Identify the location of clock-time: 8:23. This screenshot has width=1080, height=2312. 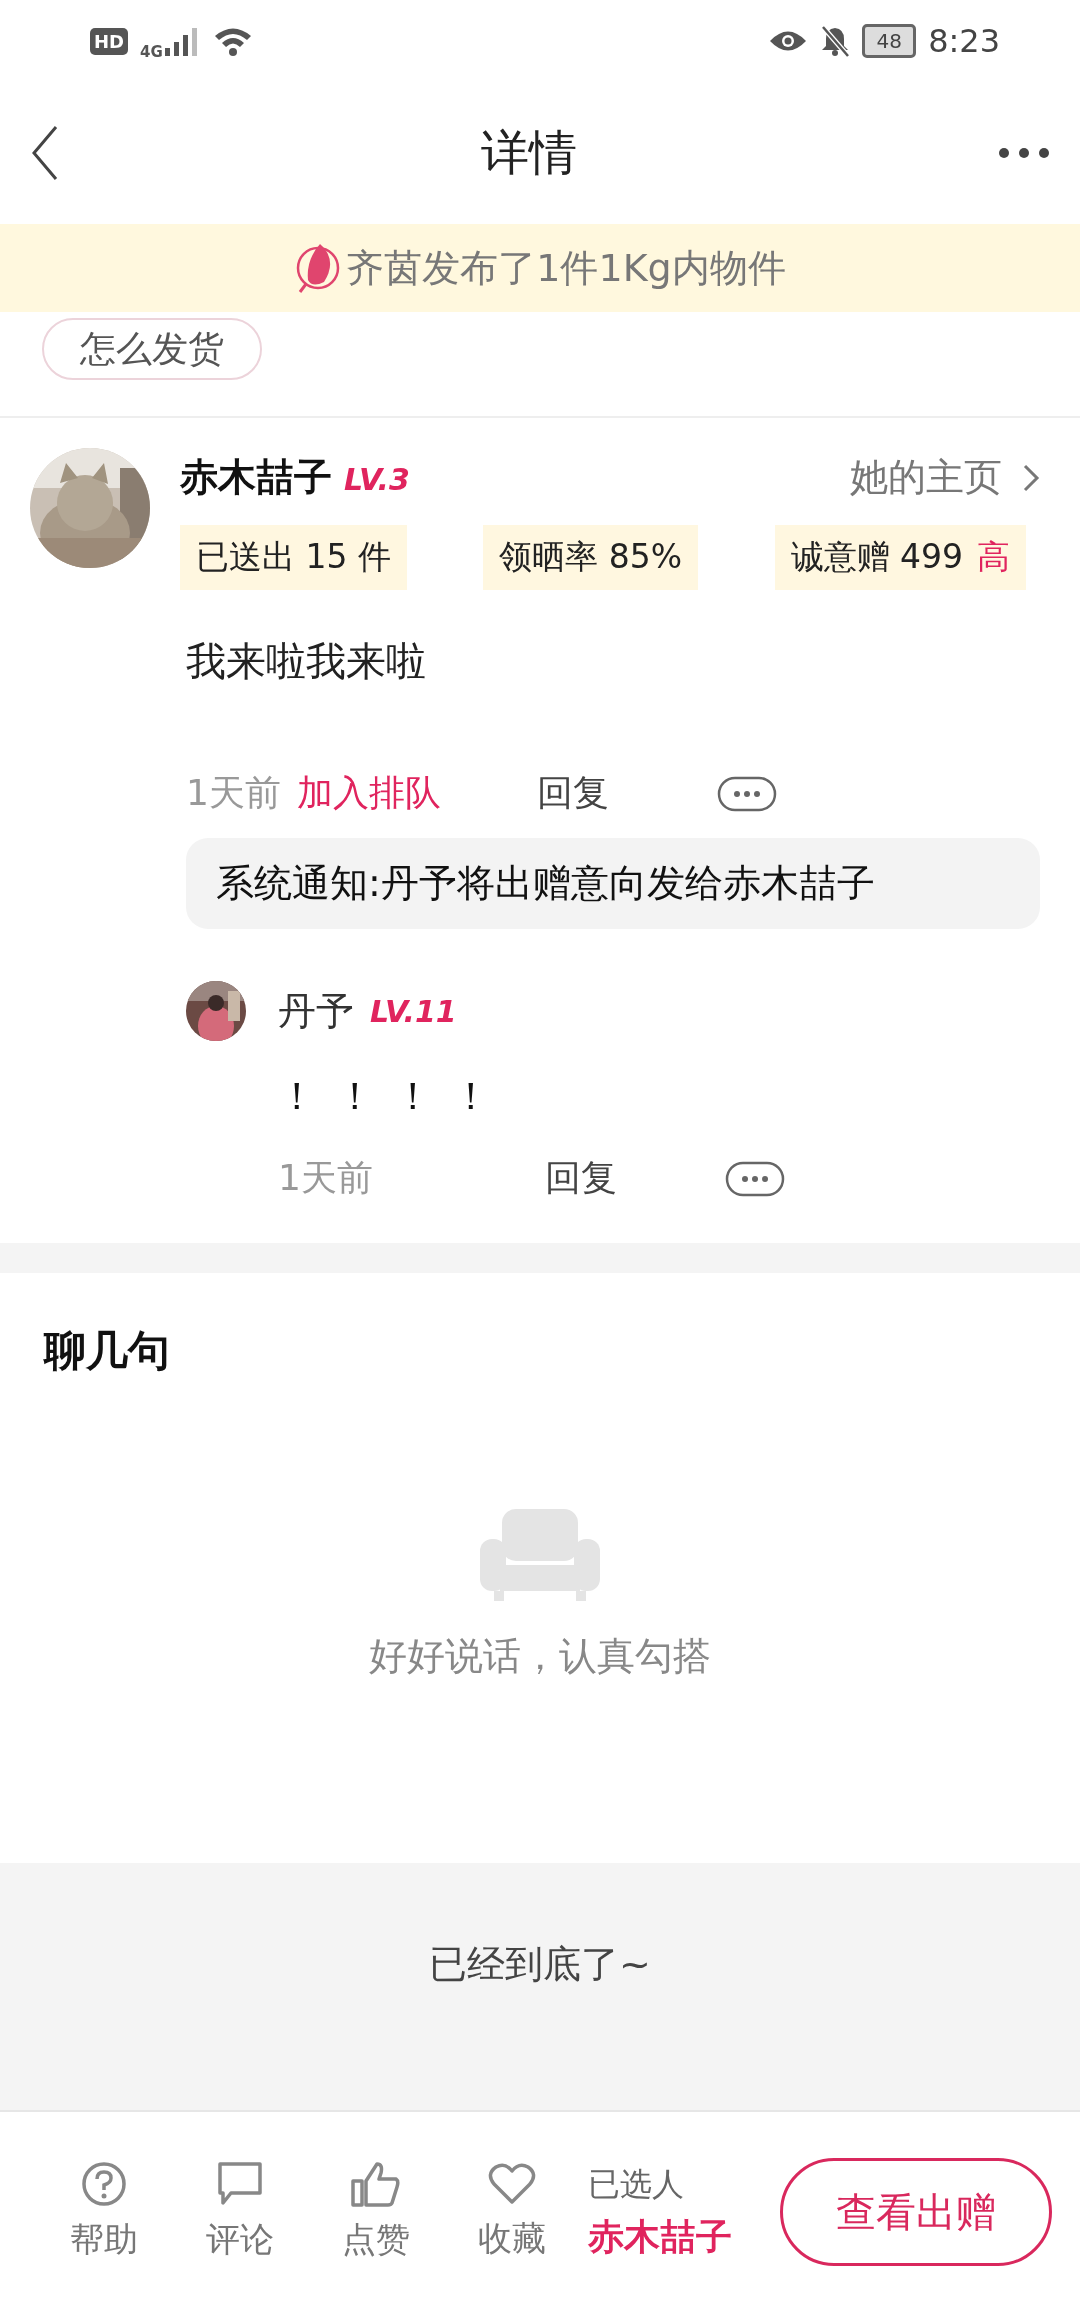
(964, 41).